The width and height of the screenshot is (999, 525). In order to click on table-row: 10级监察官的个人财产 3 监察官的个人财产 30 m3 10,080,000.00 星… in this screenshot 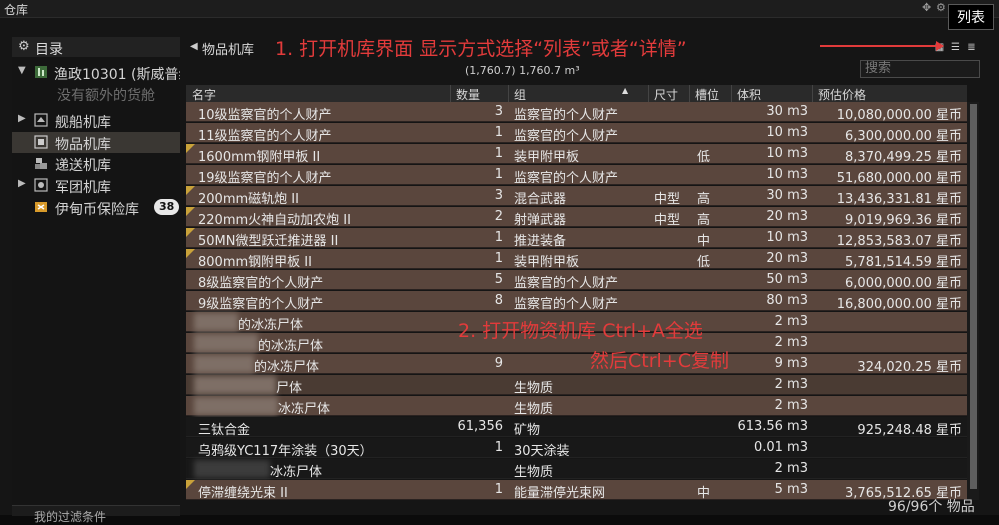, I will do `click(576, 112)`.